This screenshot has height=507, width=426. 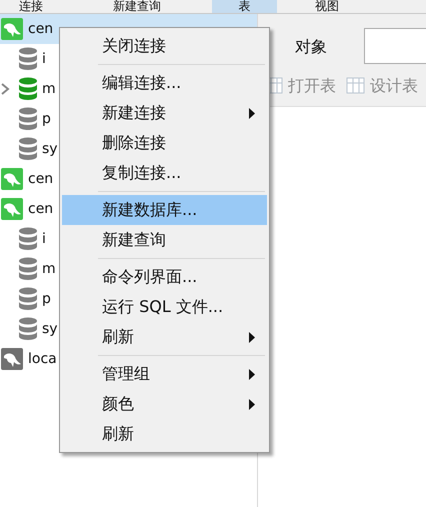 I want to click on connection-name: loca, so click(x=42, y=359).